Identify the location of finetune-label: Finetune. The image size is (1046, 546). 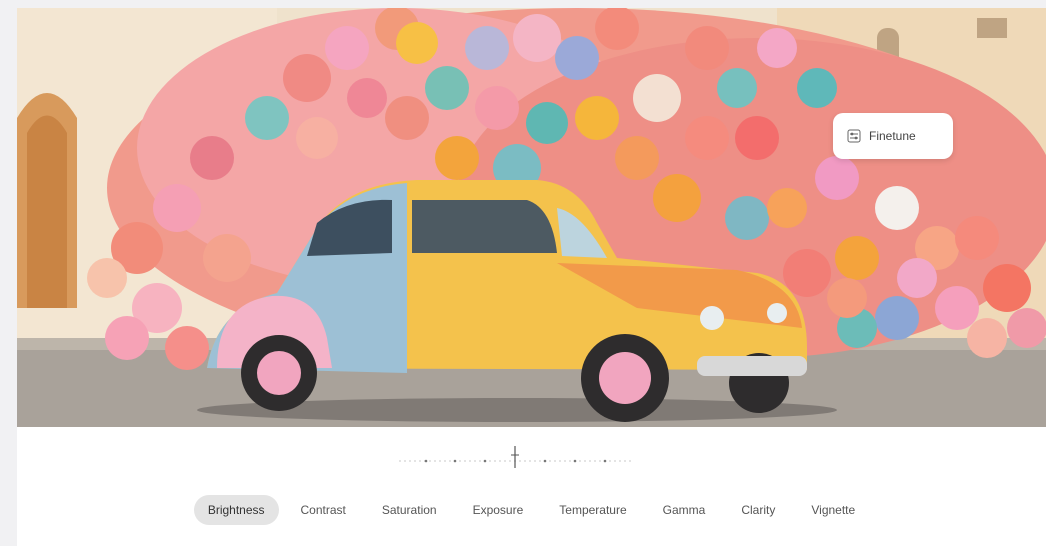
(892, 136).